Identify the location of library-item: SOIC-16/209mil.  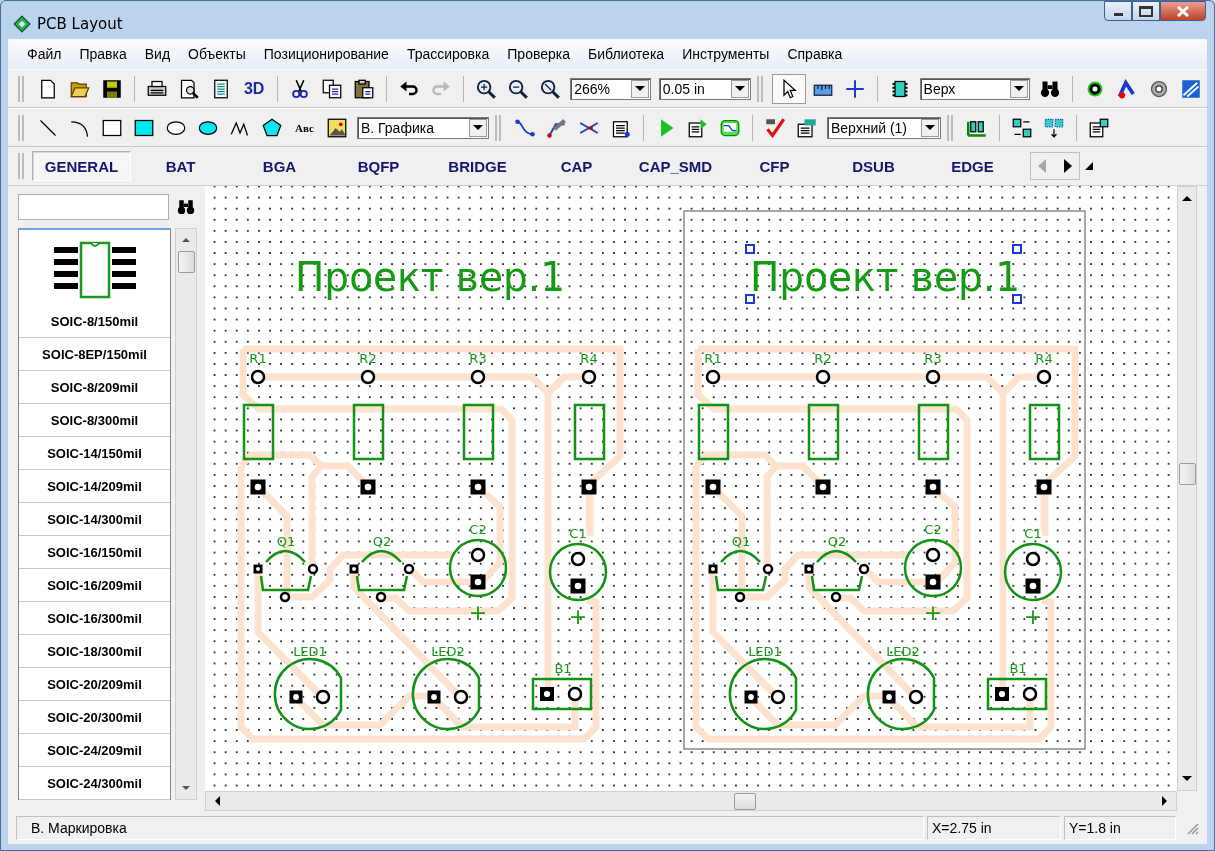
(94, 585).